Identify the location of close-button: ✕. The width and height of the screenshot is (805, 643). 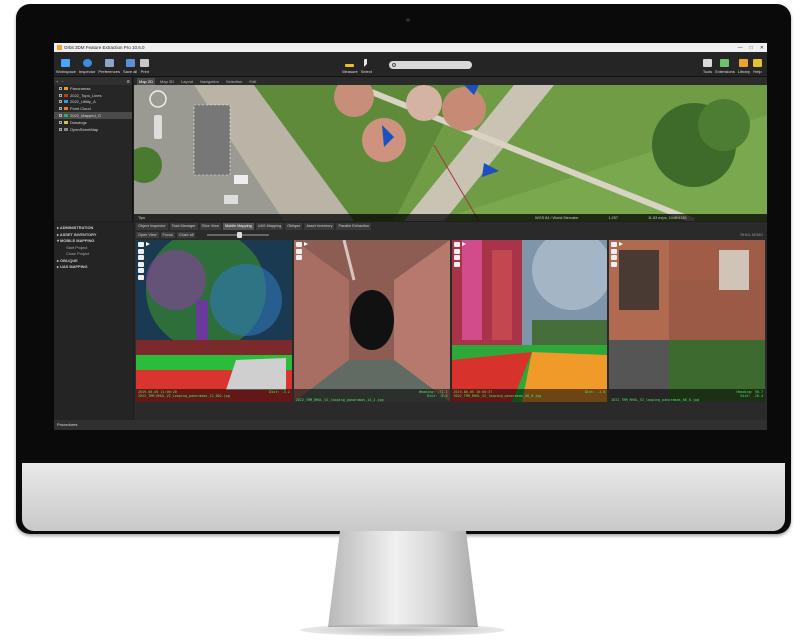
(762, 48).